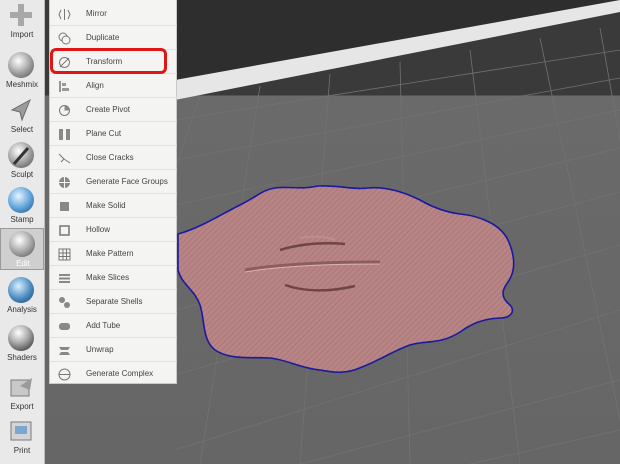 This screenshot has height=464, width=620. I want to click on menu-item-transform: Transform, so click(113, 62).